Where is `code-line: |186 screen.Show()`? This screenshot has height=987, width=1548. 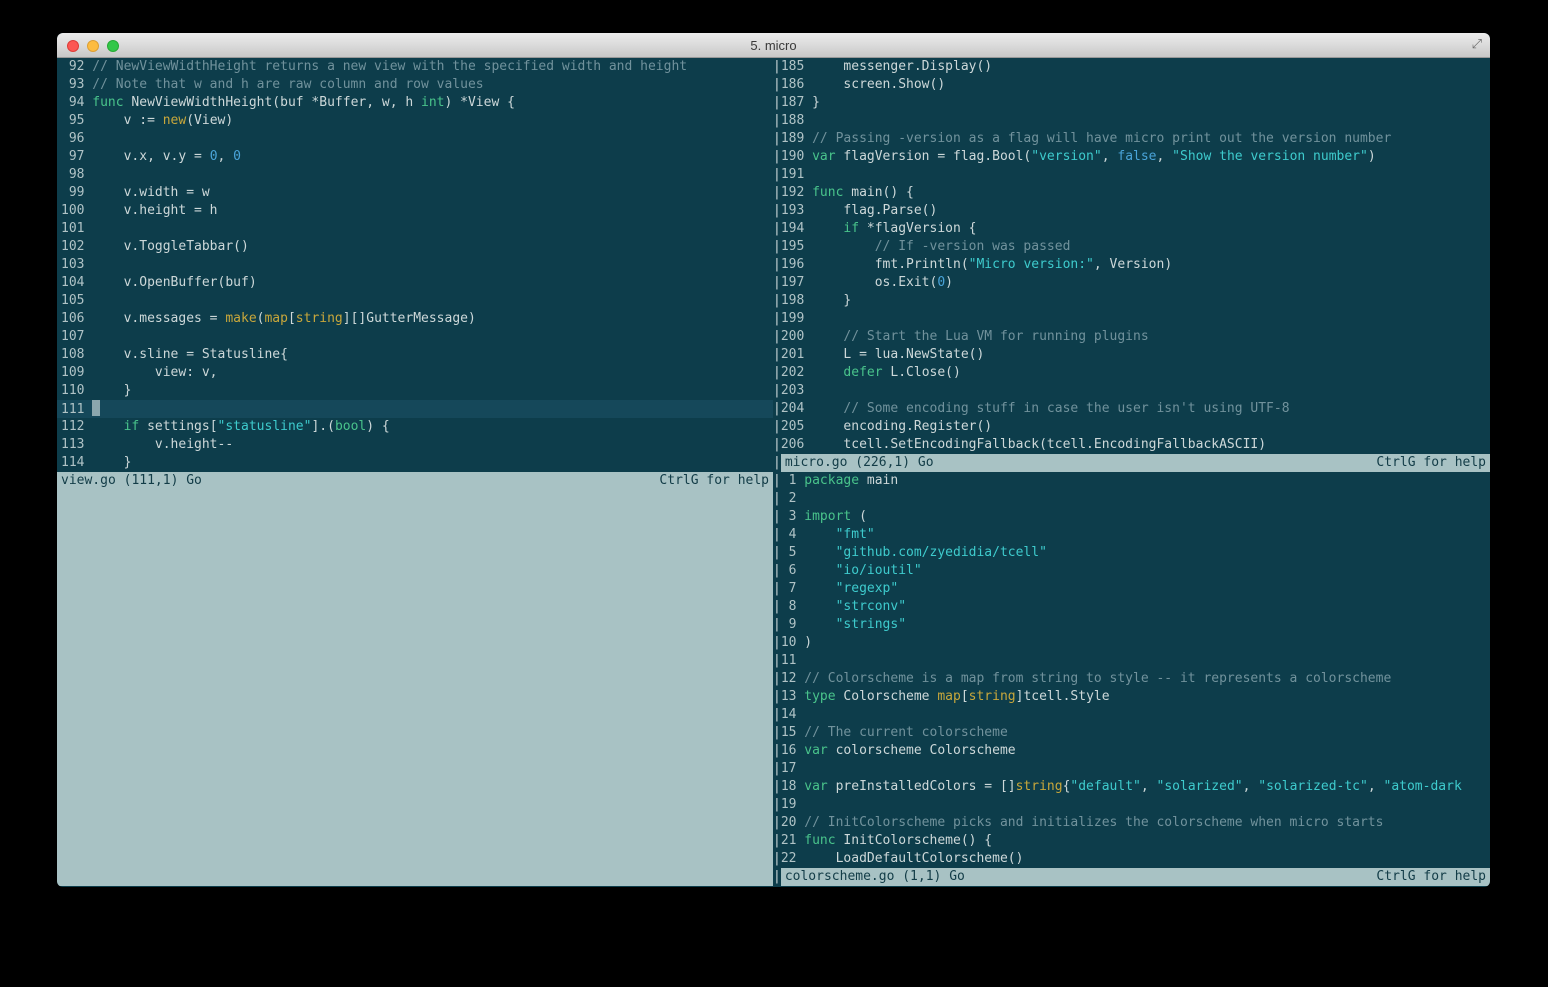
code-line: |186 screen.Show() is located at coordinates (1131, 85).